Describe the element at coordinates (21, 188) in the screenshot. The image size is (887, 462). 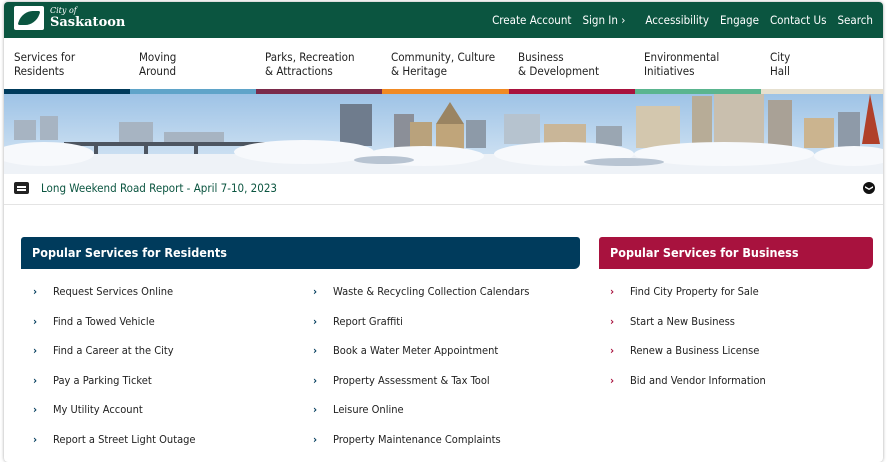
I see `newspaper-icon` at that location.